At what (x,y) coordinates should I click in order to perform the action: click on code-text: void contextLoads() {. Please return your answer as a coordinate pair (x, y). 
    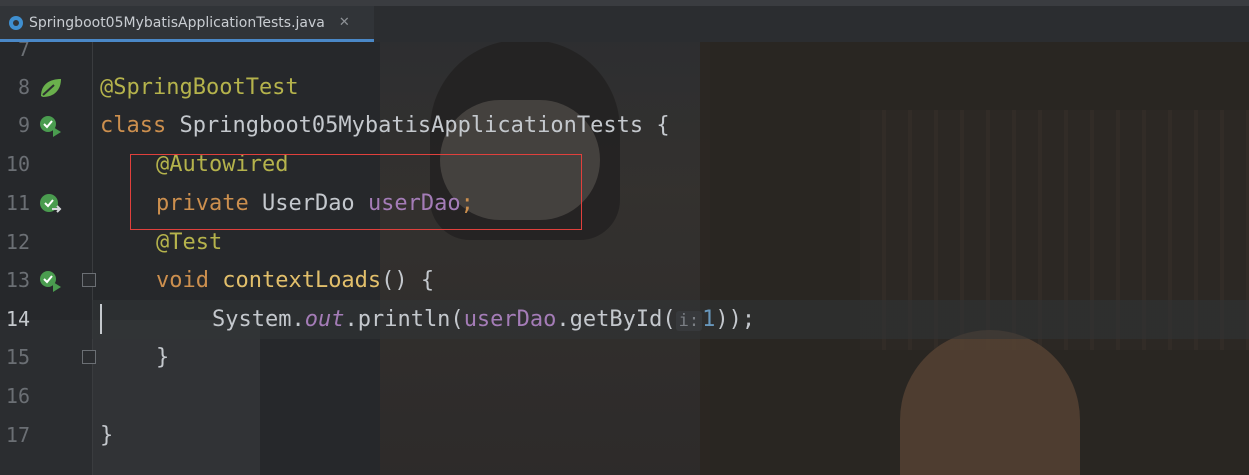
    Looking at the image, I should click on (295, 280).